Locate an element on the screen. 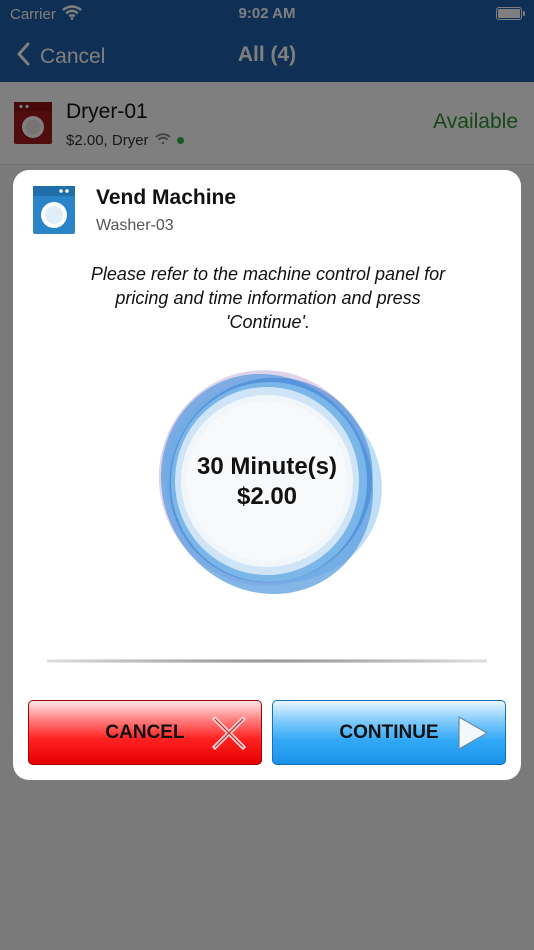  cycle-duration: 30 Minute(s) is located at coordinates (266, 466).